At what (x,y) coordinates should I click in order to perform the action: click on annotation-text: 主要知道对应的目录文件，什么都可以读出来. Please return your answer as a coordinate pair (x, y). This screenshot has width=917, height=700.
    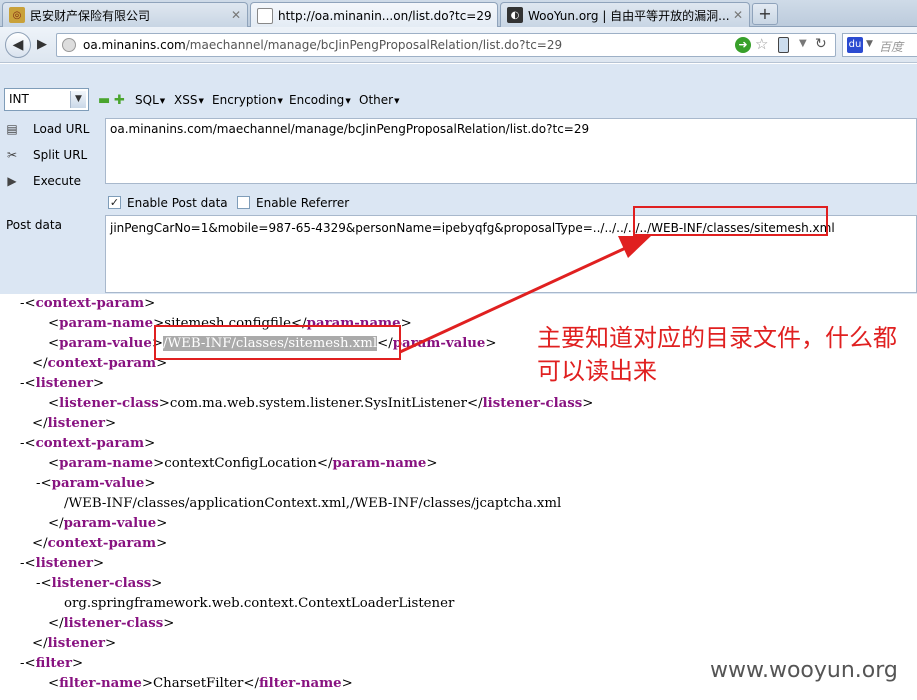
    Looking at the image, I should click on (717, 354).